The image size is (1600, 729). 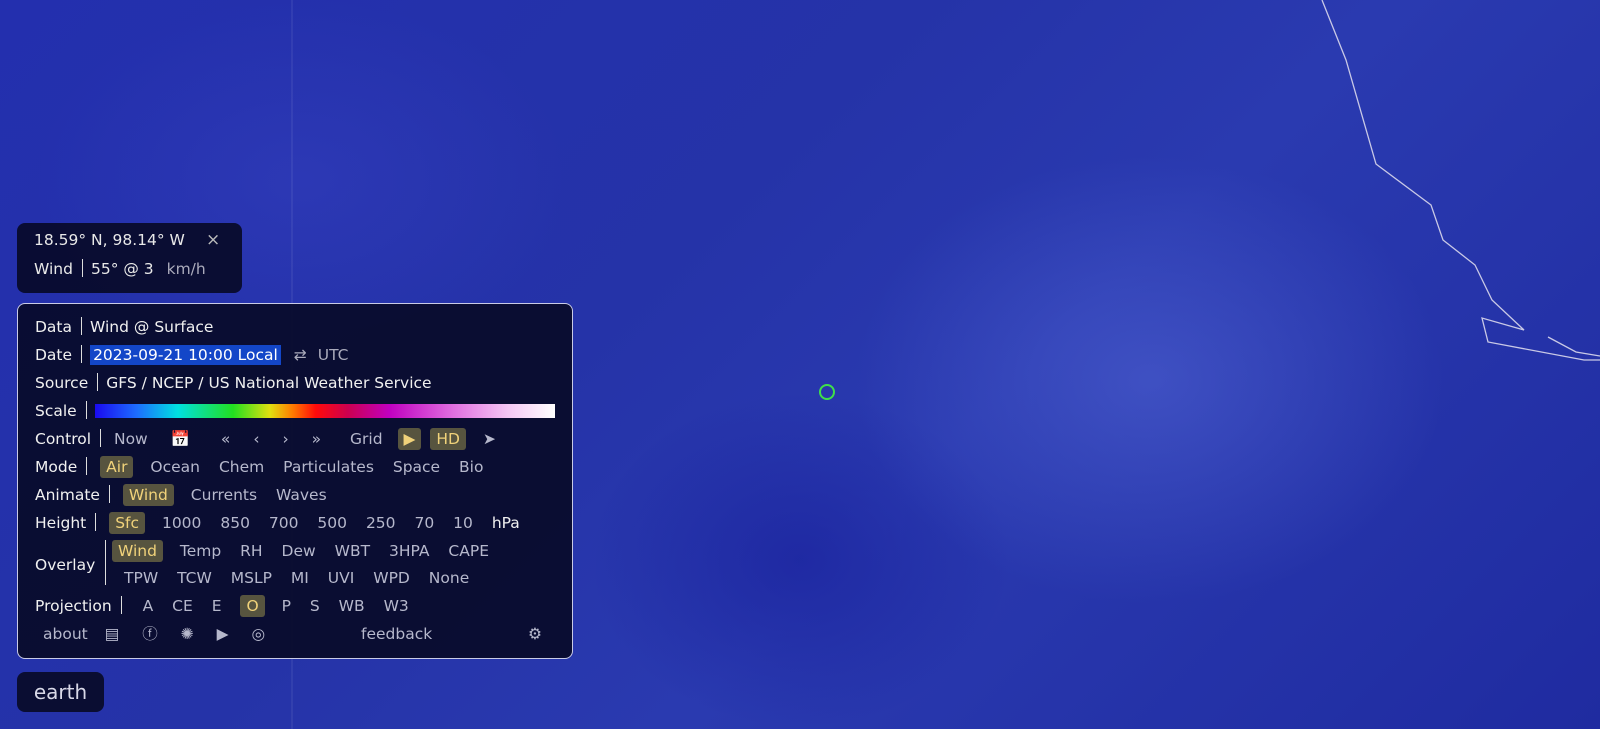 I want to click on data-label: Data, so click(x=54, y=327).